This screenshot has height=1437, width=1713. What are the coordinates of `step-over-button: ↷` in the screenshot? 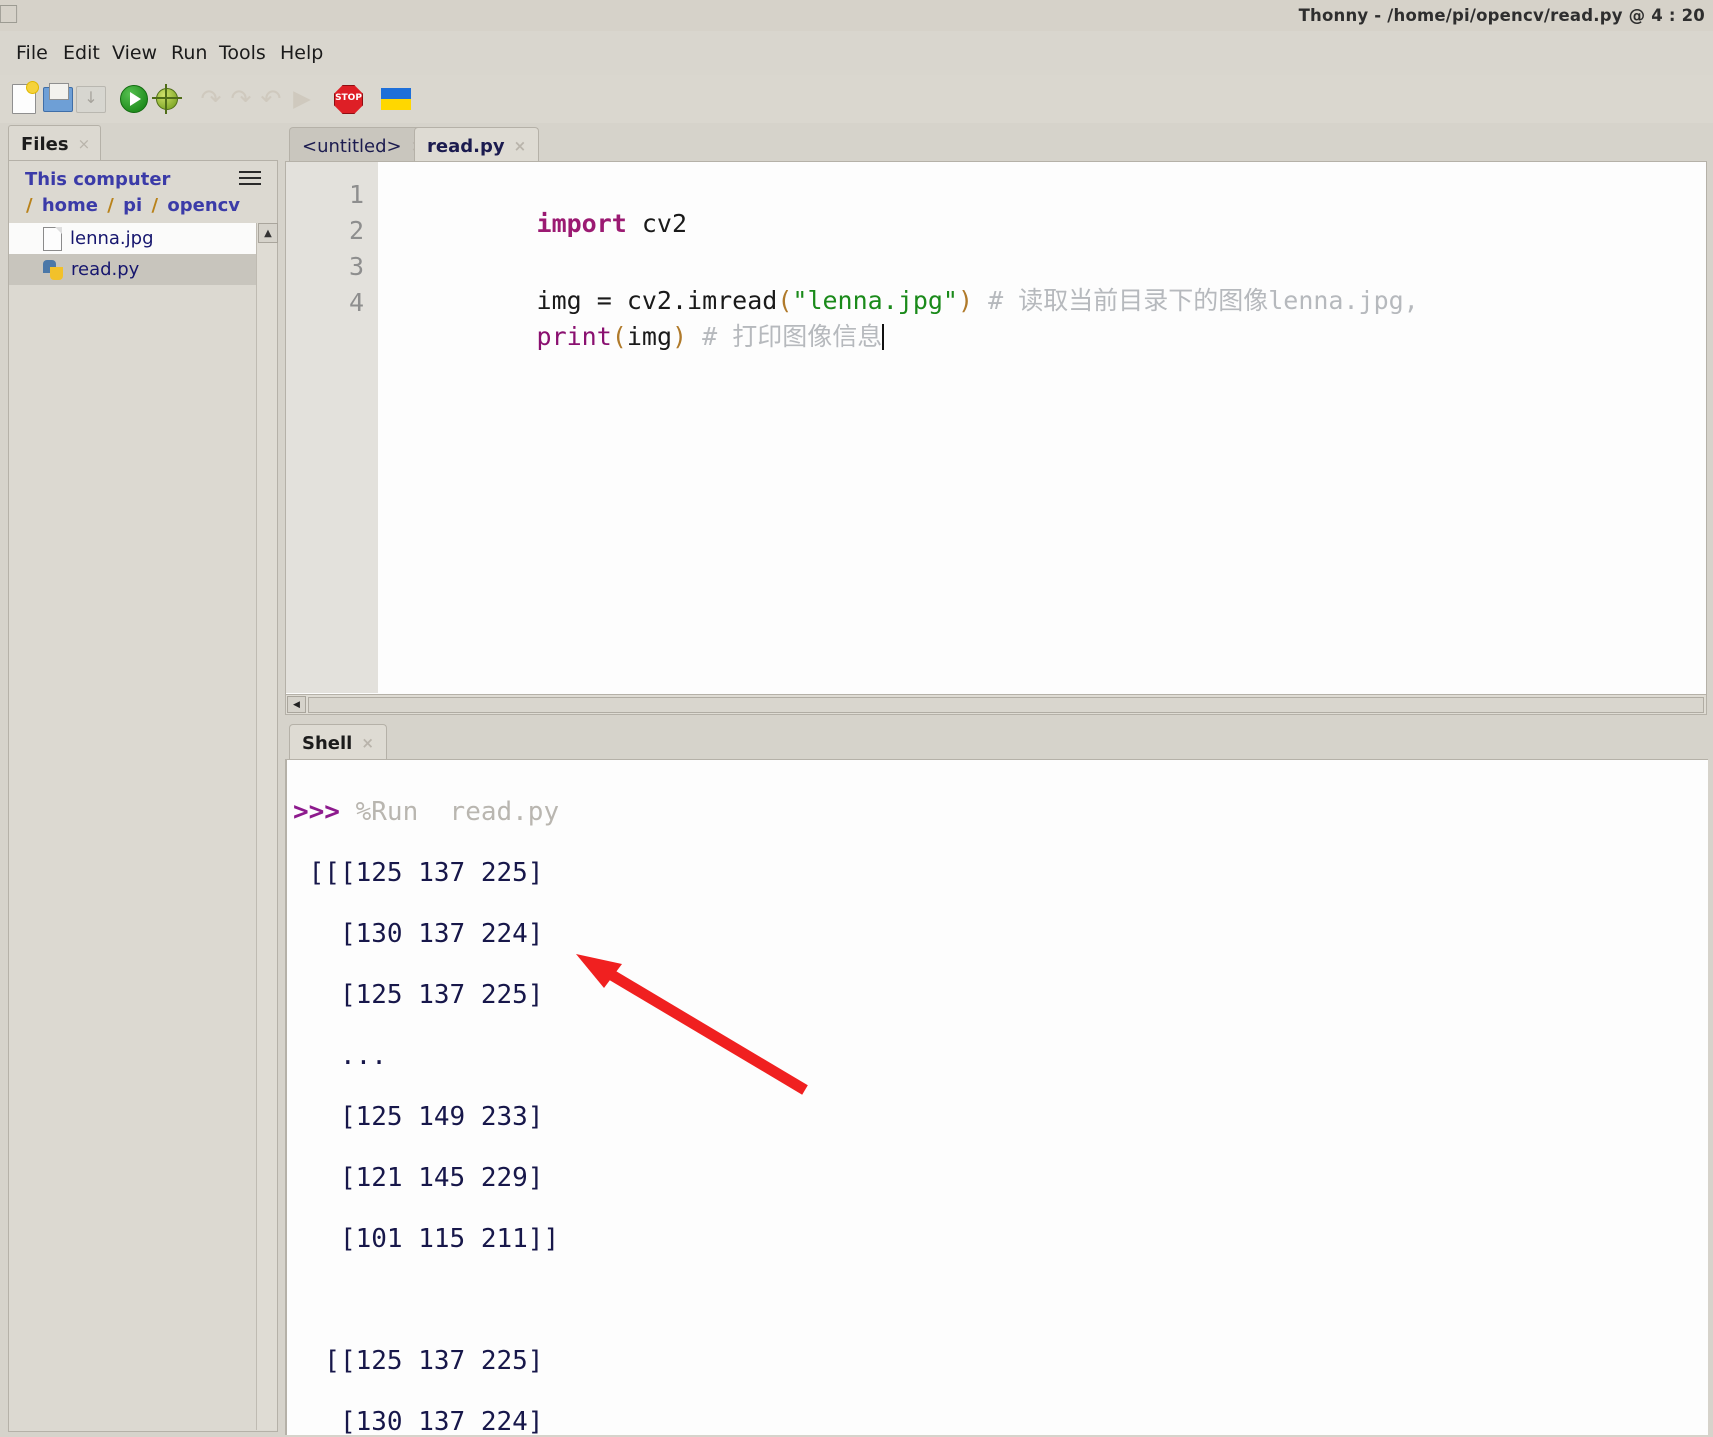 It's located at (211, 99).